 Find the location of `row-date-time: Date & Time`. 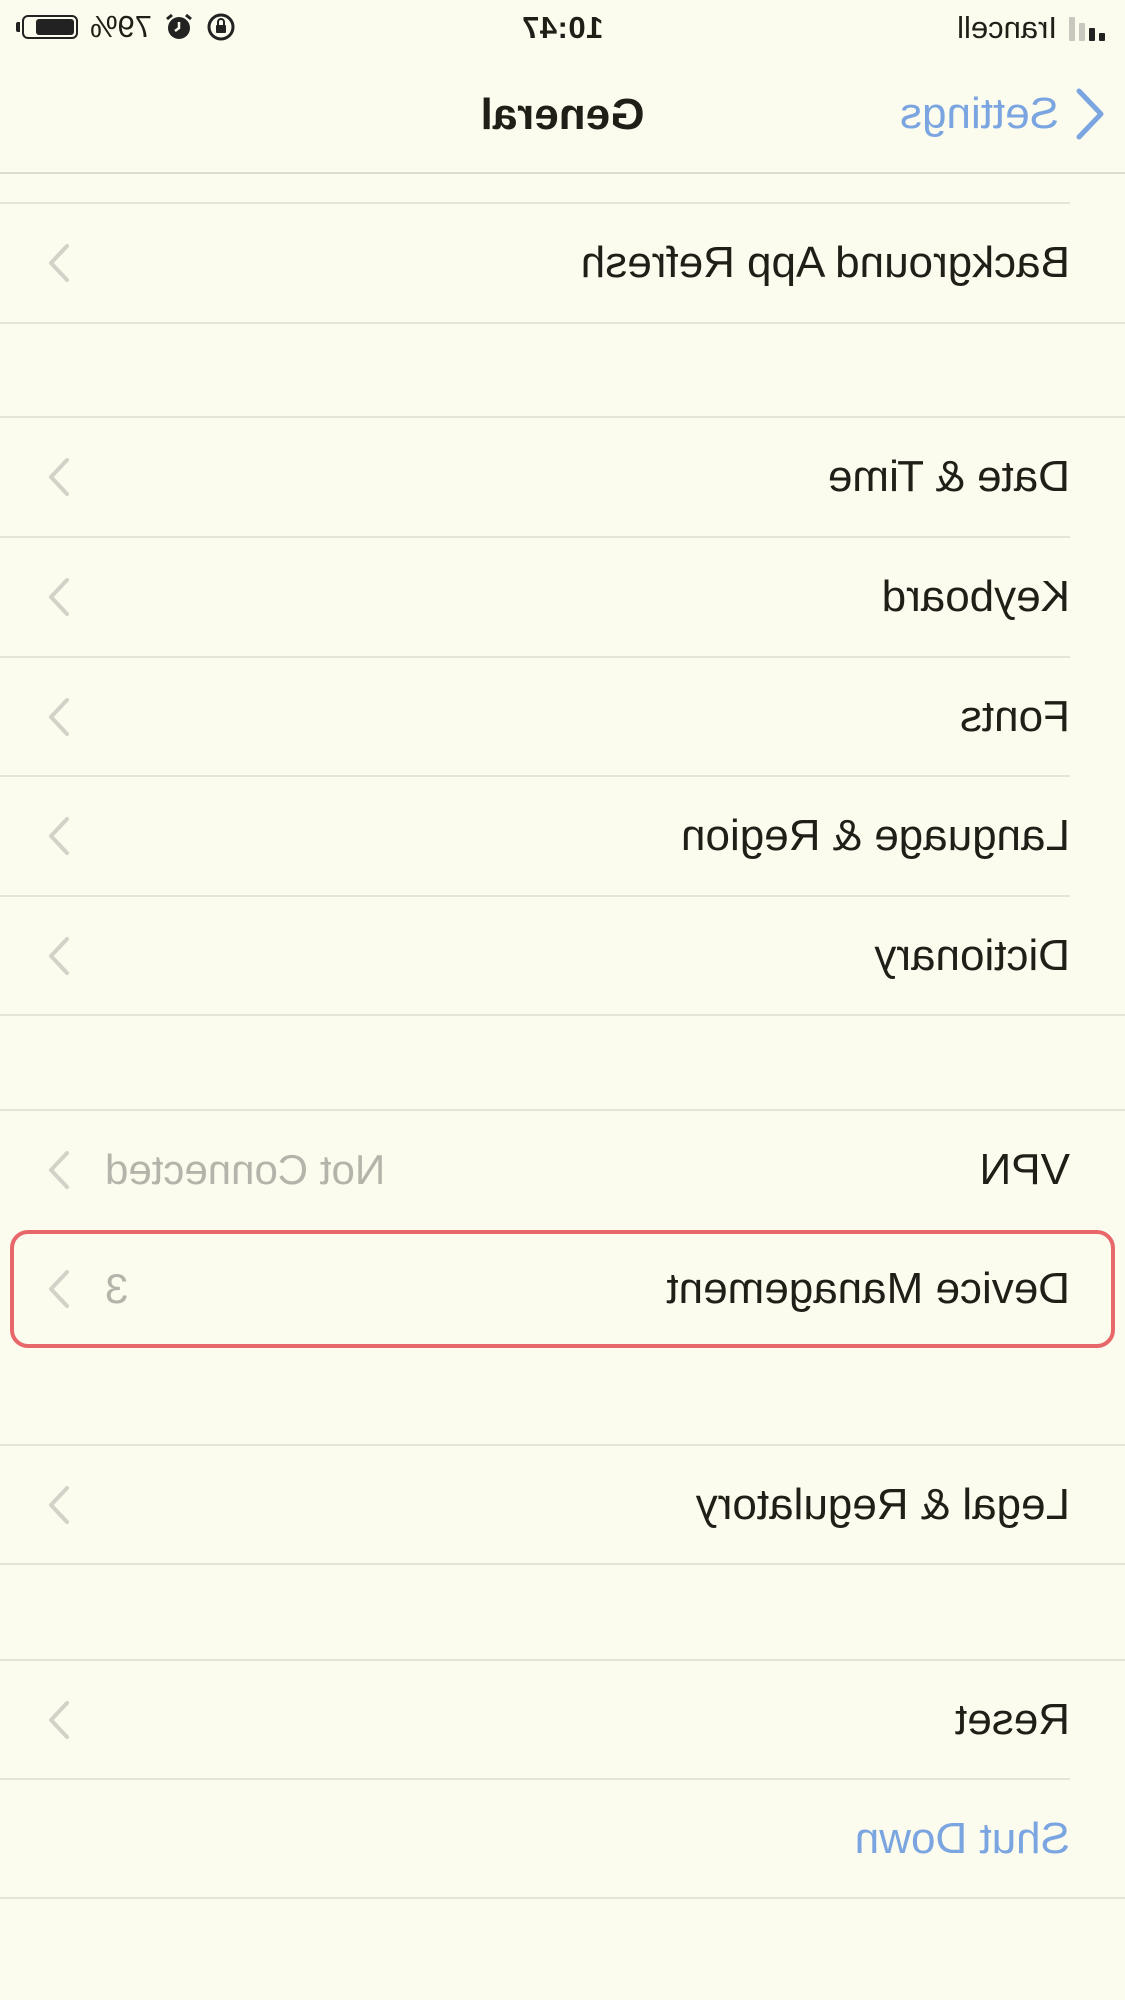

row-date-time: Date & Time is located at coordinates (562, 477).